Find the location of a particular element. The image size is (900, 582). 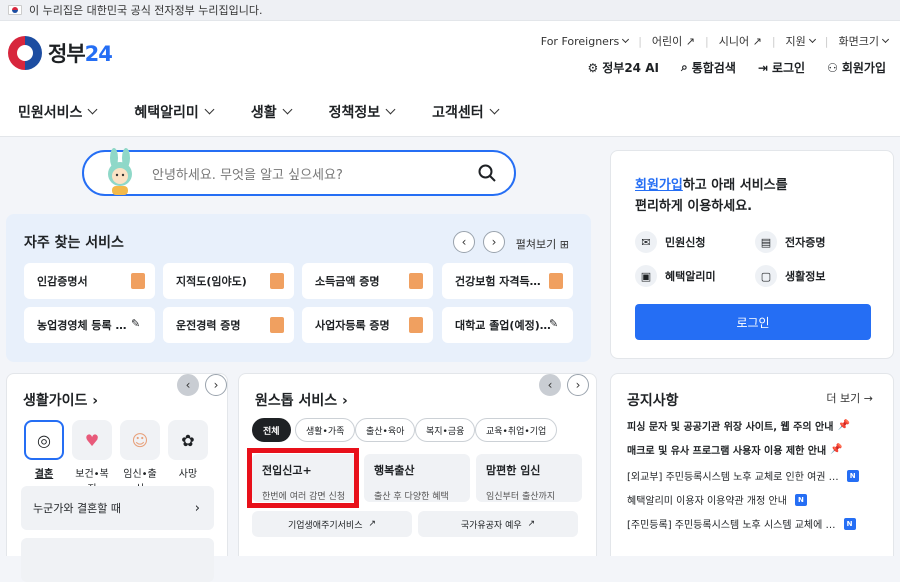

chip-all: 전체 is located at coordinates (271, 430).